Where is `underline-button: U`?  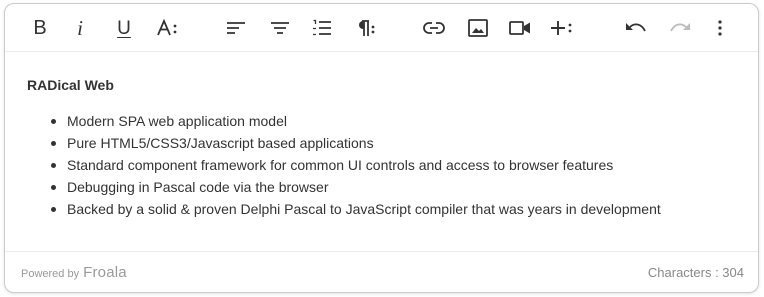
underline-button: U is located at coordinates (124, 28).